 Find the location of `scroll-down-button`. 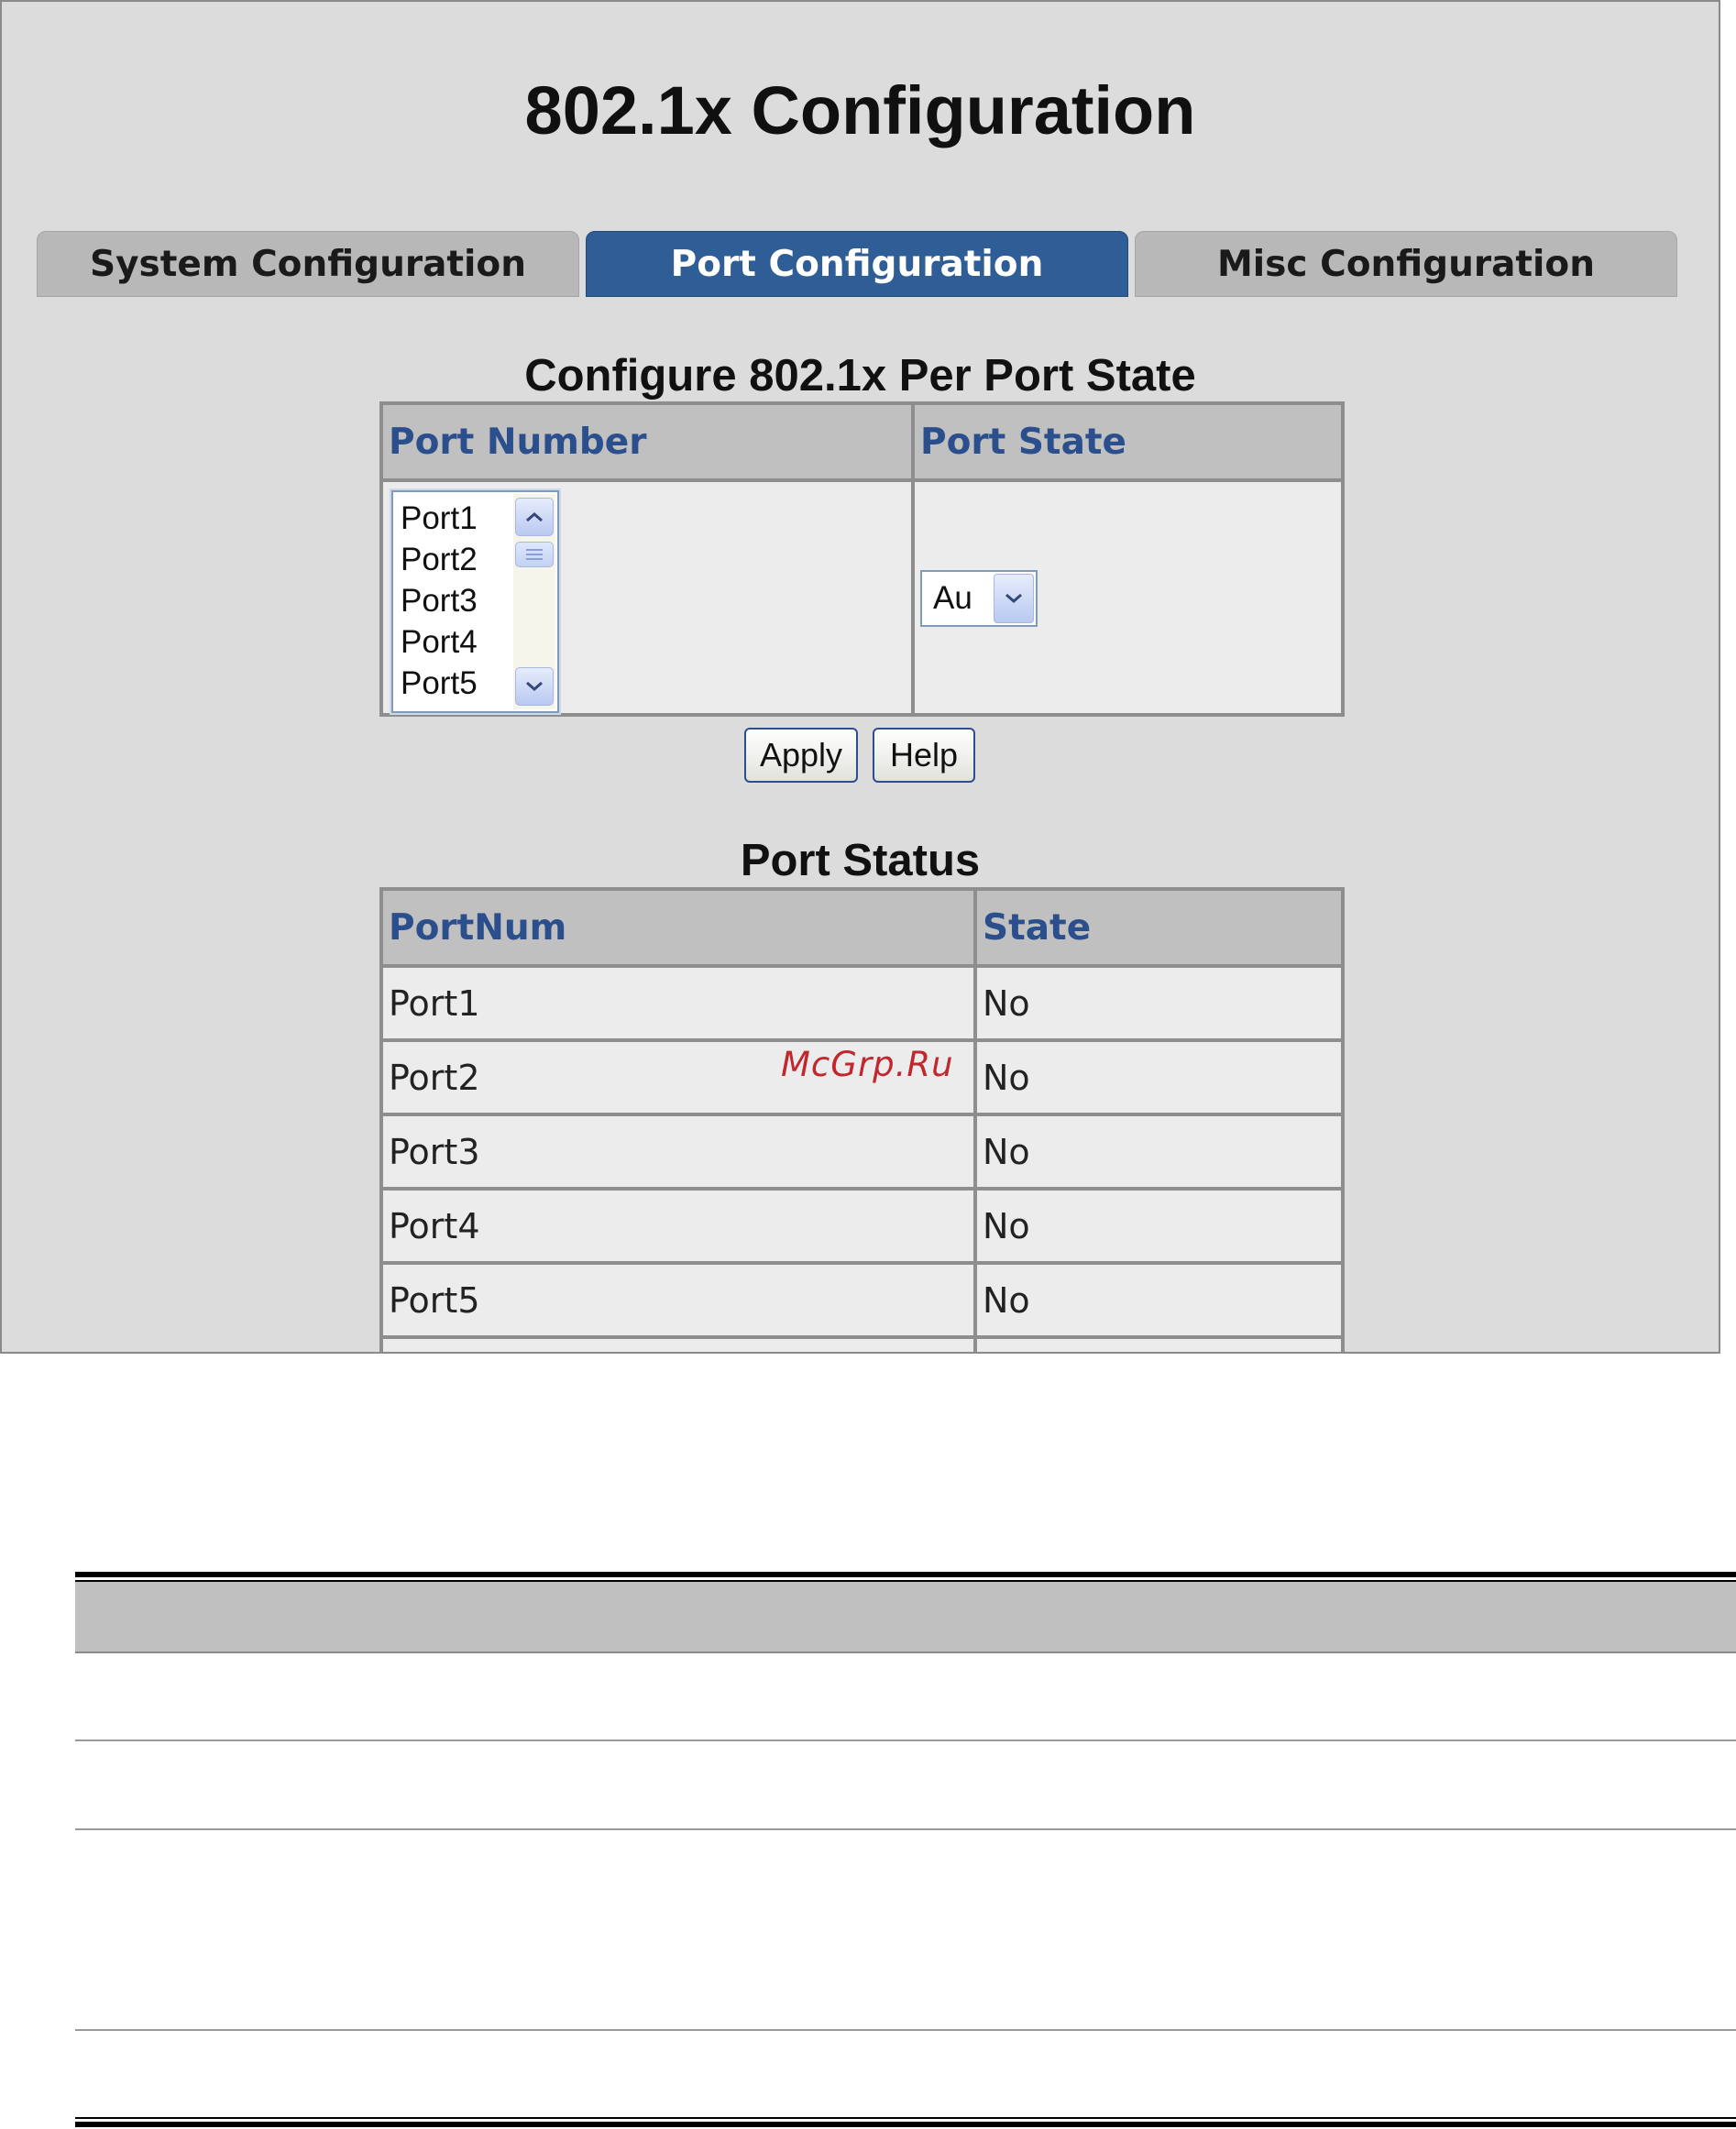

scroll-down-button is located at coordinates (535, 686).